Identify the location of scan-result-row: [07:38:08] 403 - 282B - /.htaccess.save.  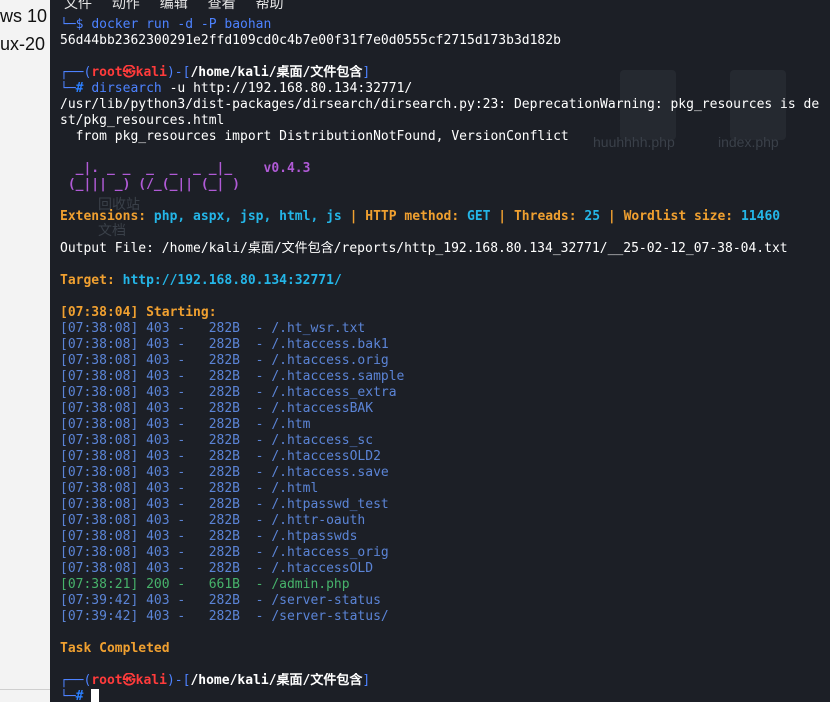
(224, 472).